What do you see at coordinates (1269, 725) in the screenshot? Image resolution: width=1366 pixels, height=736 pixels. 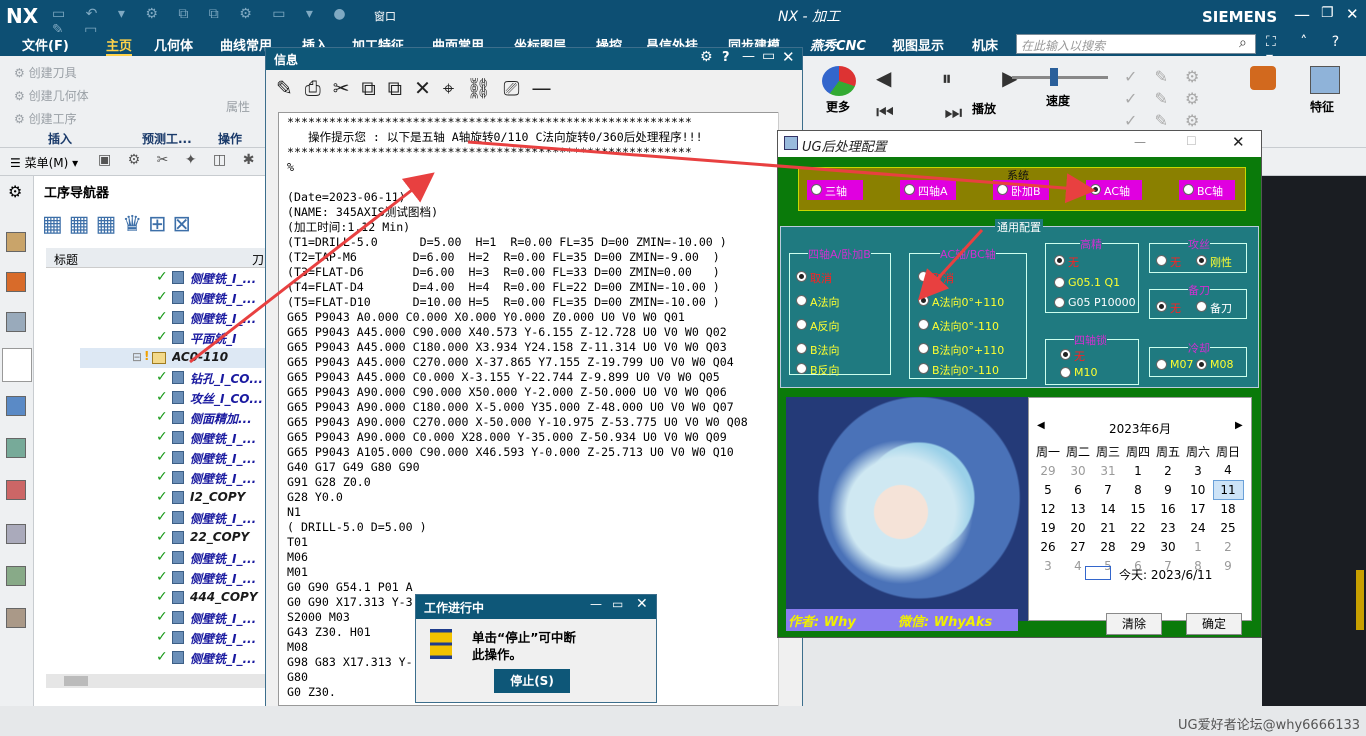 I see `watermark: UG爱好者论坛@why6666133` at bounding box center [1269, 725].